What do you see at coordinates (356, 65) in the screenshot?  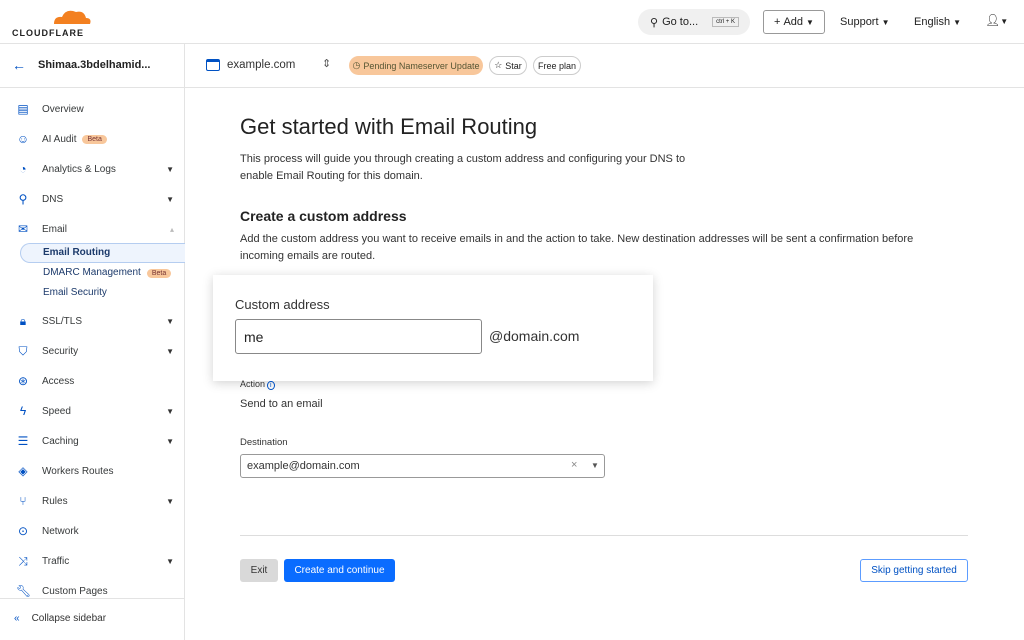 I see `clock-icon: ◷` at bounding box center [356, 65].